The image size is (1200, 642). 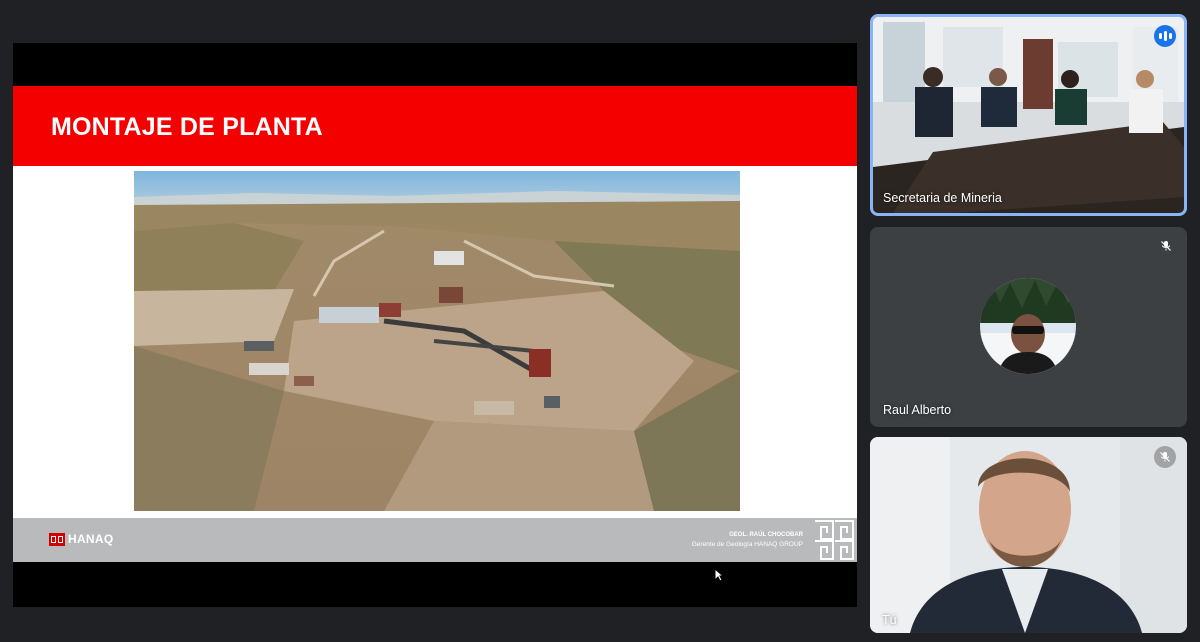 I want to click on participant-name: Secretaria de Mineria, so click(x=942, y=198).